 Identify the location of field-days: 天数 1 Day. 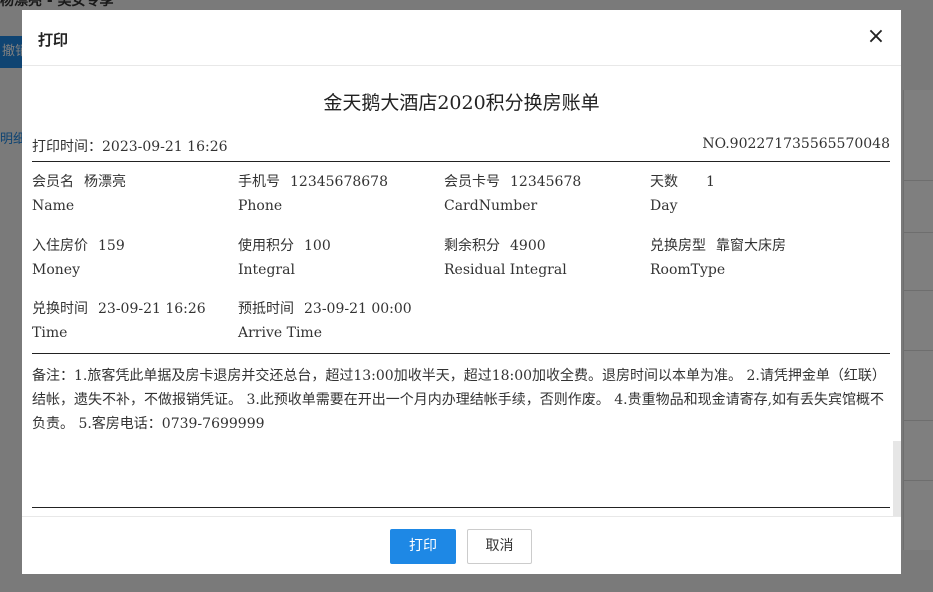
(682, 194).